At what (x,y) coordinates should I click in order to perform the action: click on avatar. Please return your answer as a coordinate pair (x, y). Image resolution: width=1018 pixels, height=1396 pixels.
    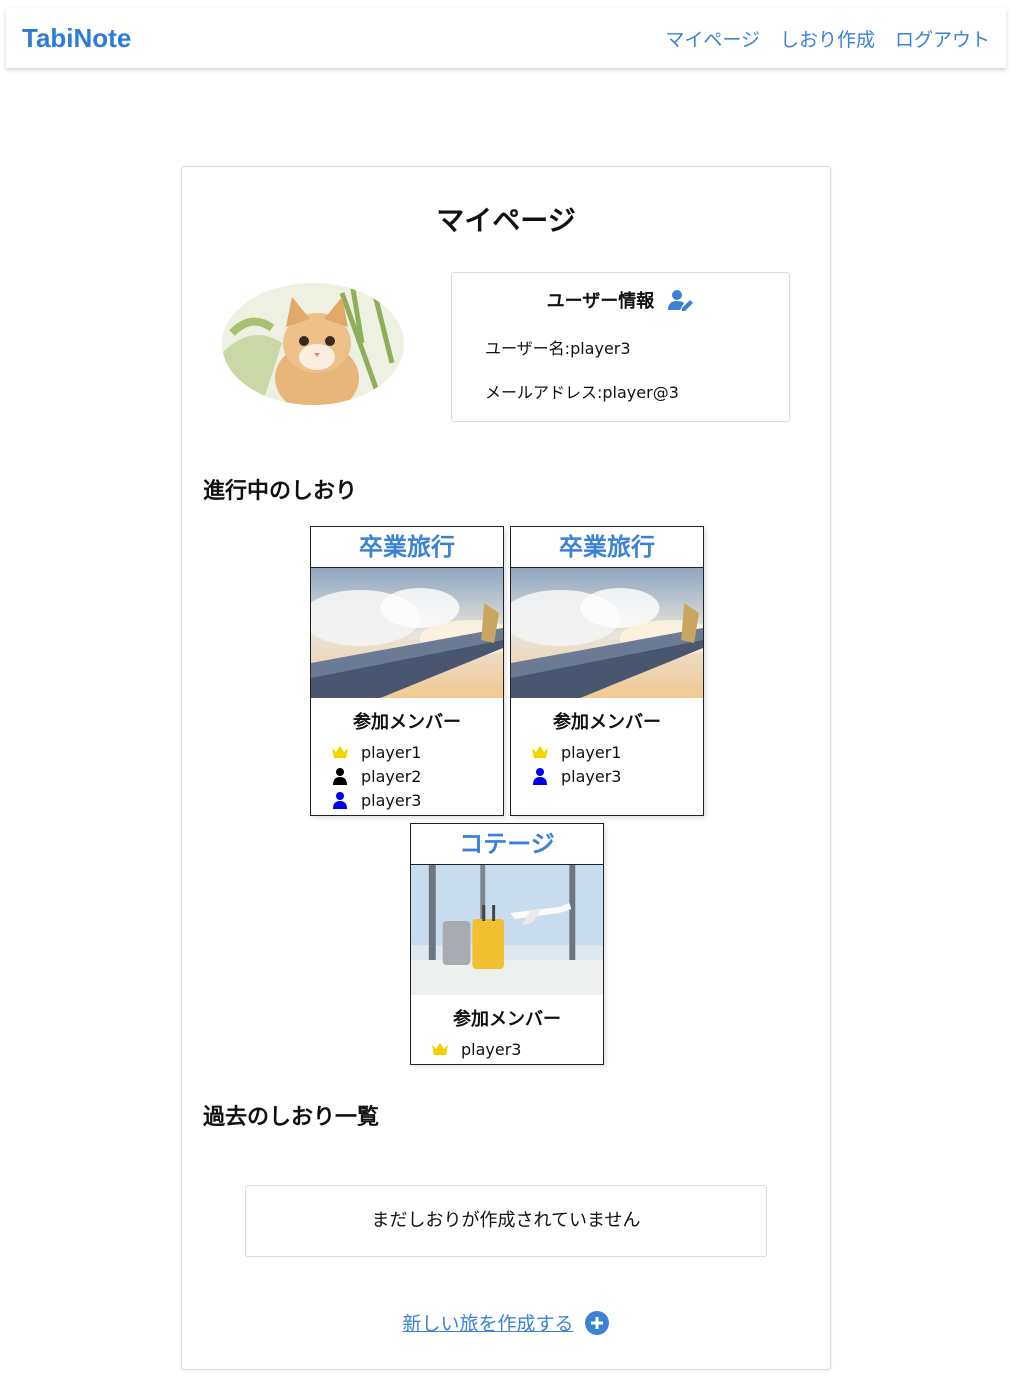
    Looking at the image, I should click on (313, 344).